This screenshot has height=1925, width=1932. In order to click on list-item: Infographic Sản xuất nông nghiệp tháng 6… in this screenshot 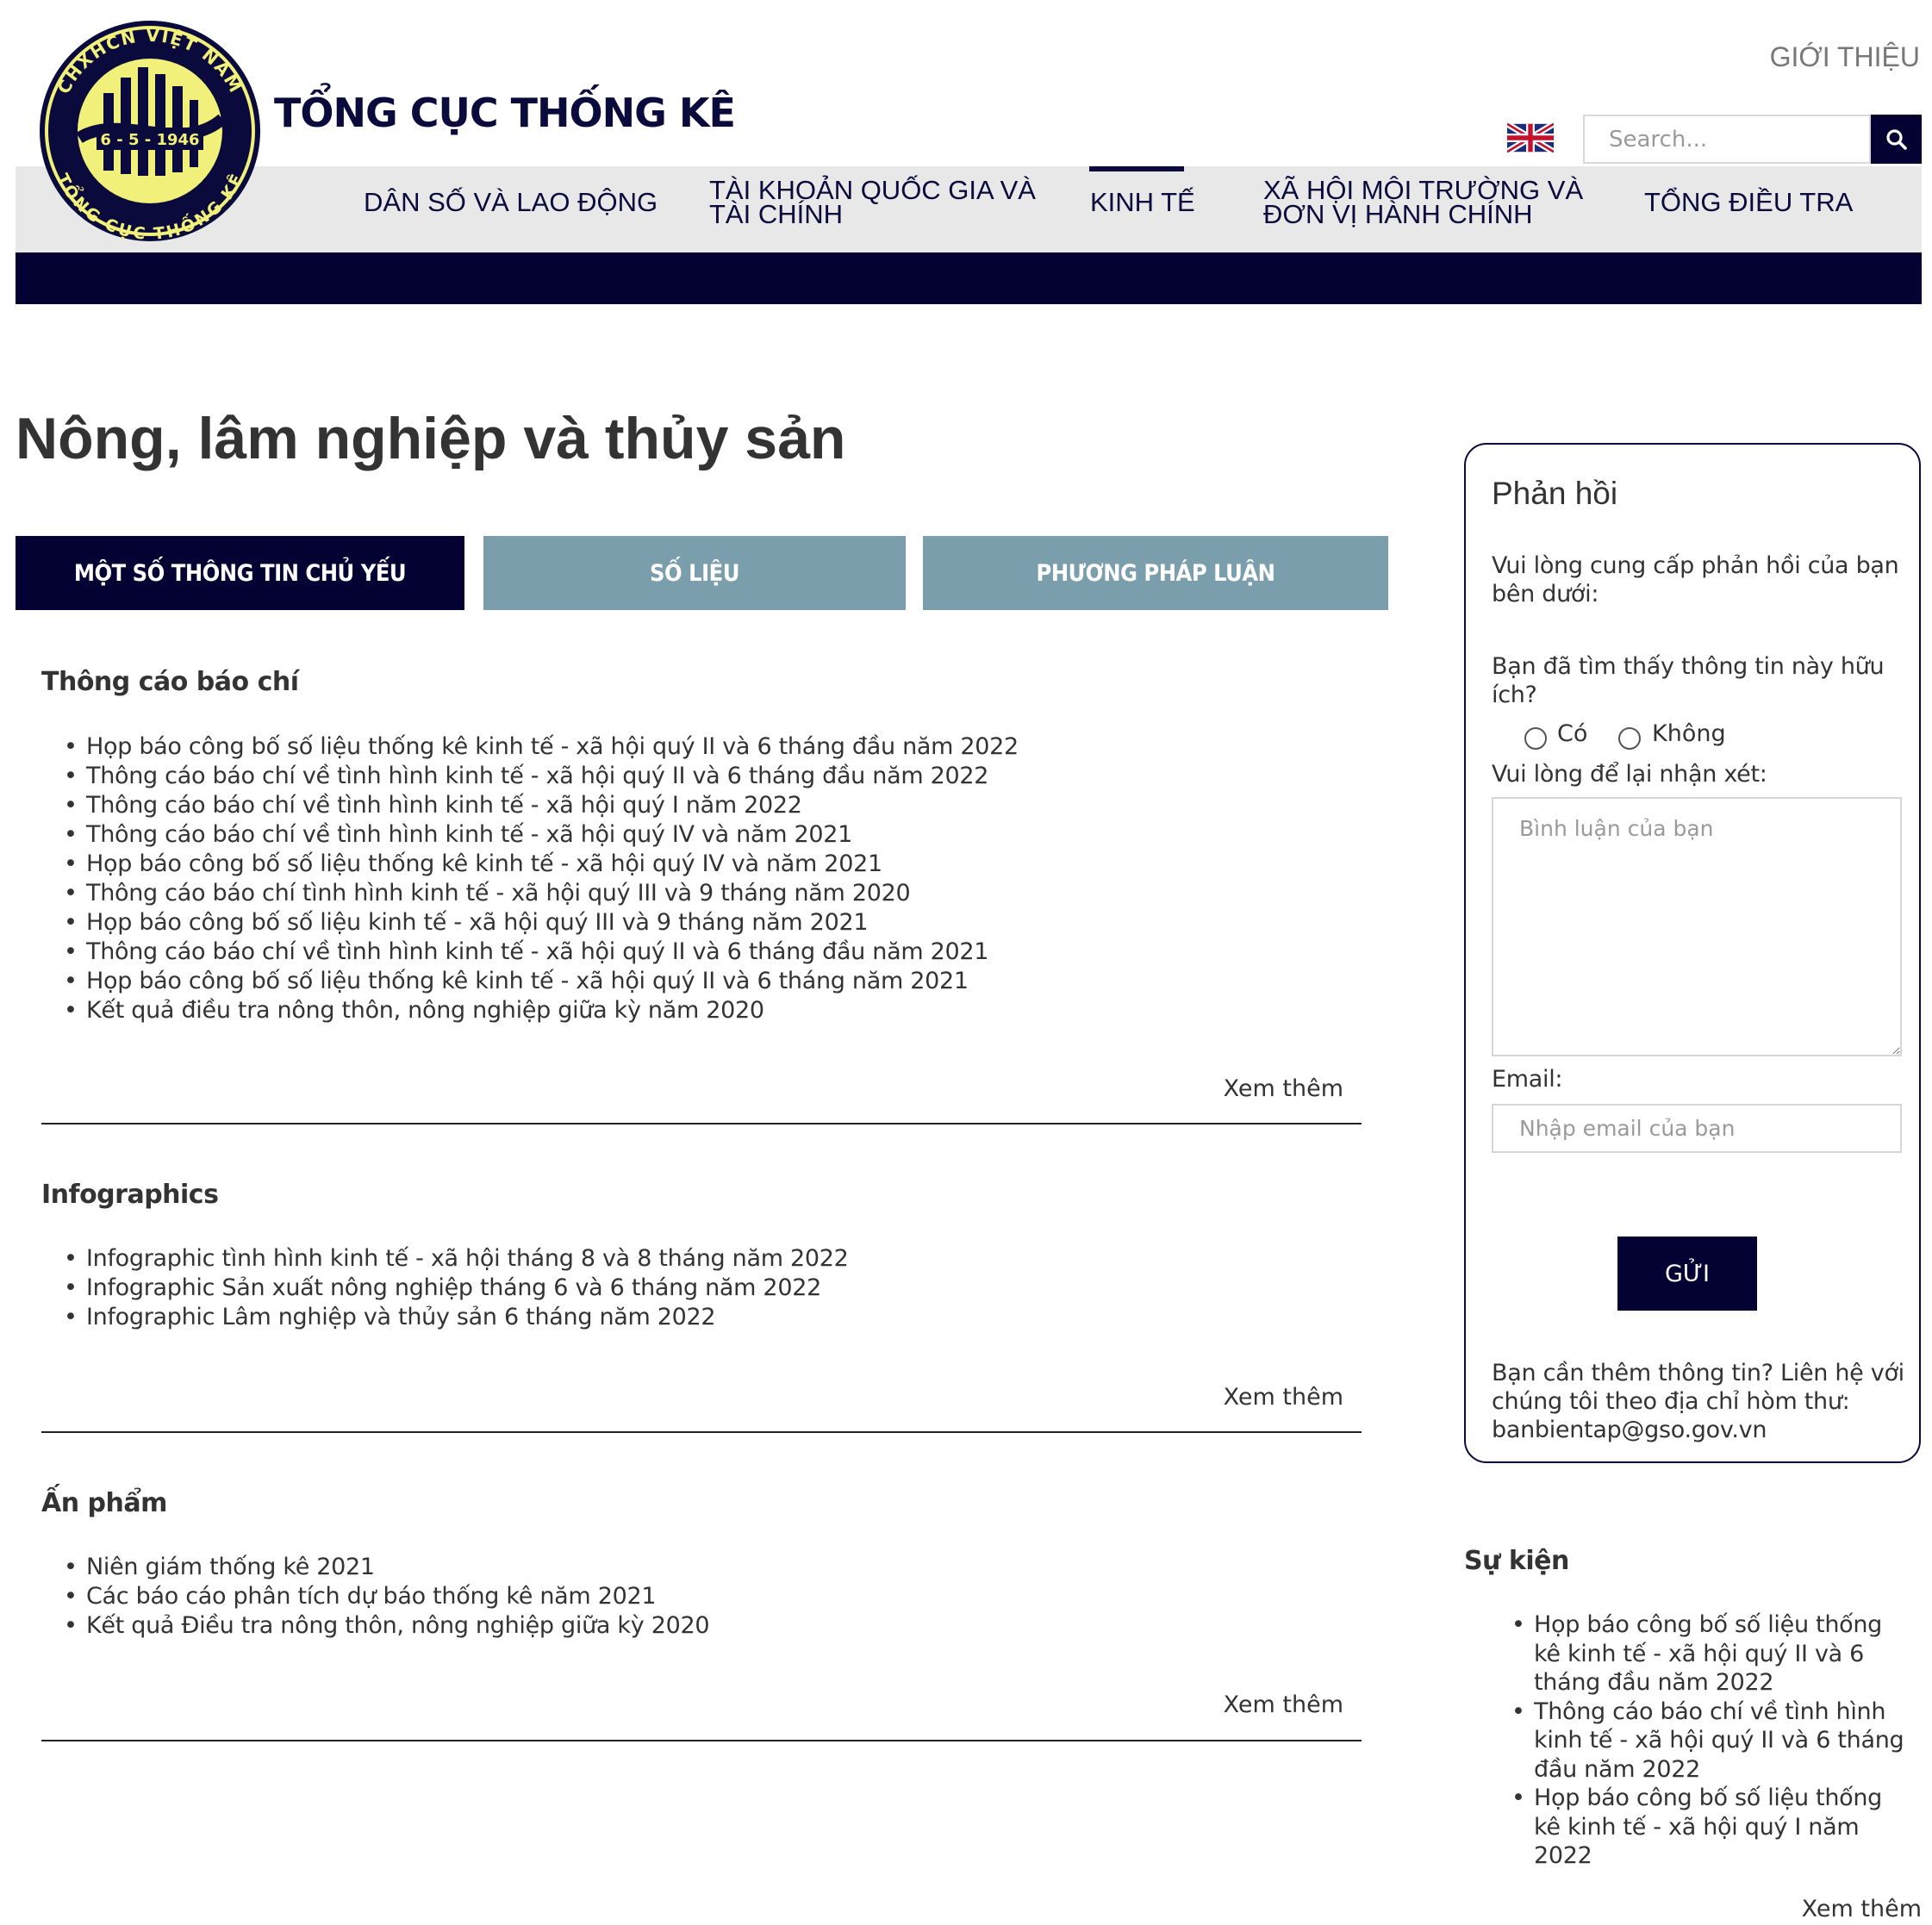, I will do `click(456, 1288)`.